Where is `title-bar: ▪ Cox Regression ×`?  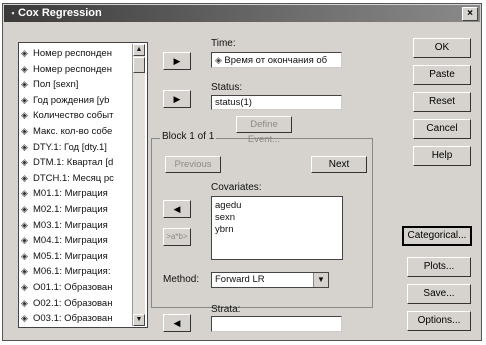 title-bar: ▪ Cox Regression × is located at coordinates (242, 13).